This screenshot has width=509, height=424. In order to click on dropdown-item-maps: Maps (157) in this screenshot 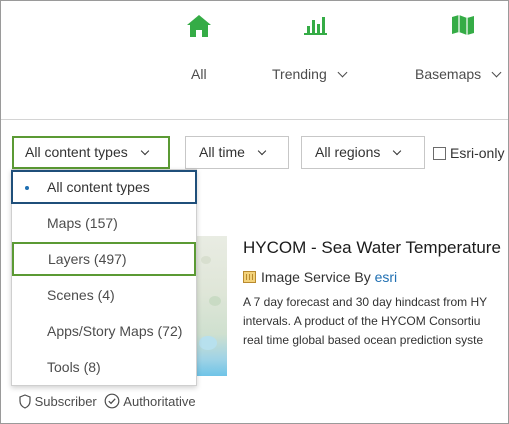, I will do `click(105, 223)`.